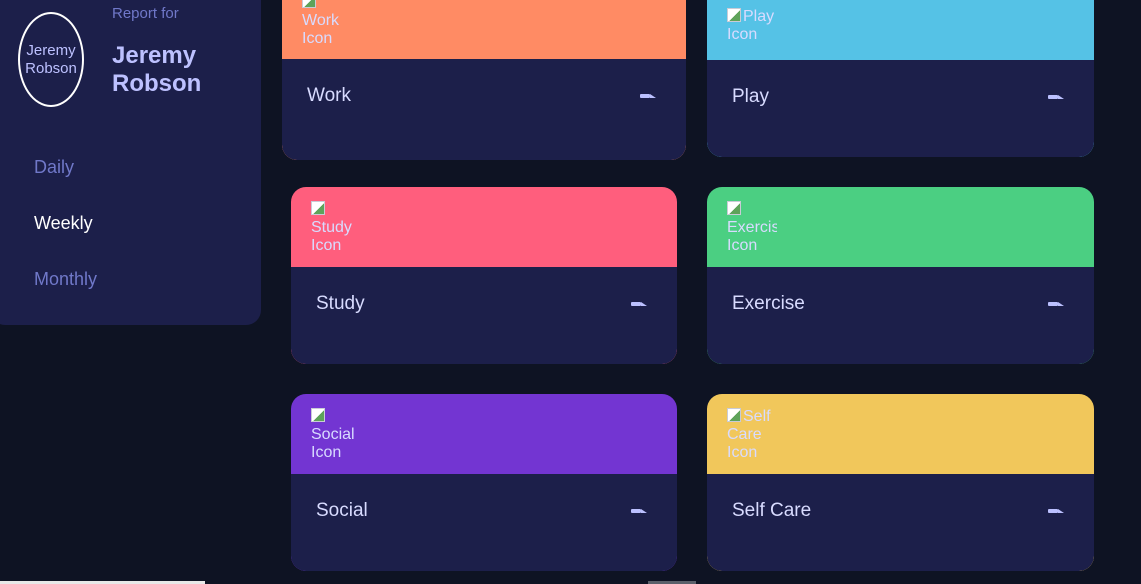 Image resolution: width=1141 pixels, height=584 pixels. What do you see at coordinates (900, 315) in the screenshot?
I see `card-body: Exercise` at bounding box center [900, 315].